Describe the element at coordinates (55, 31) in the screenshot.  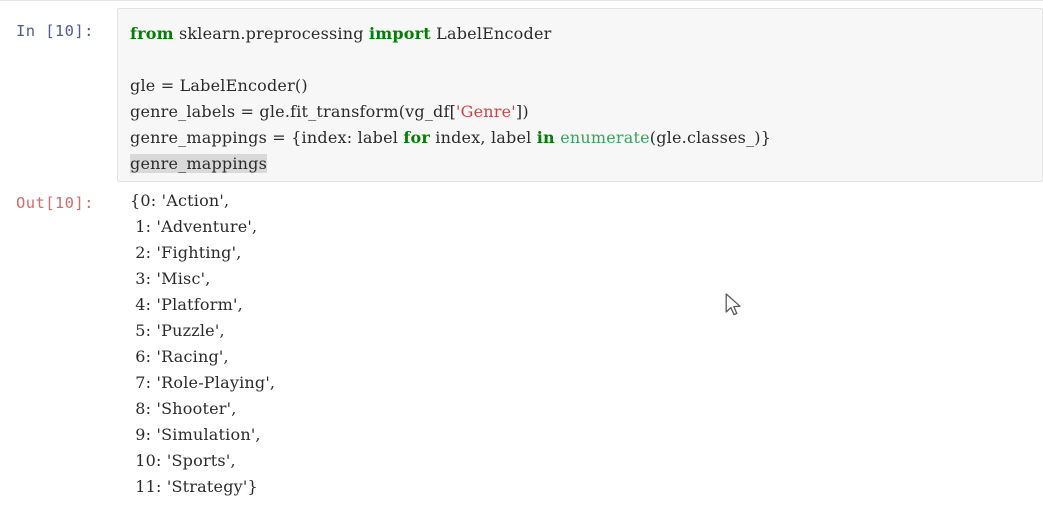
I see `input-prompt: In [10]:` at that location.